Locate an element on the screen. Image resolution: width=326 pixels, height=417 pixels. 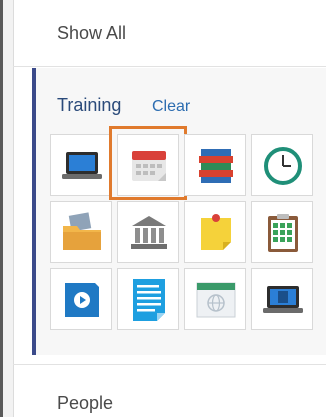
bank-icon is located at coordinates (149, 232).